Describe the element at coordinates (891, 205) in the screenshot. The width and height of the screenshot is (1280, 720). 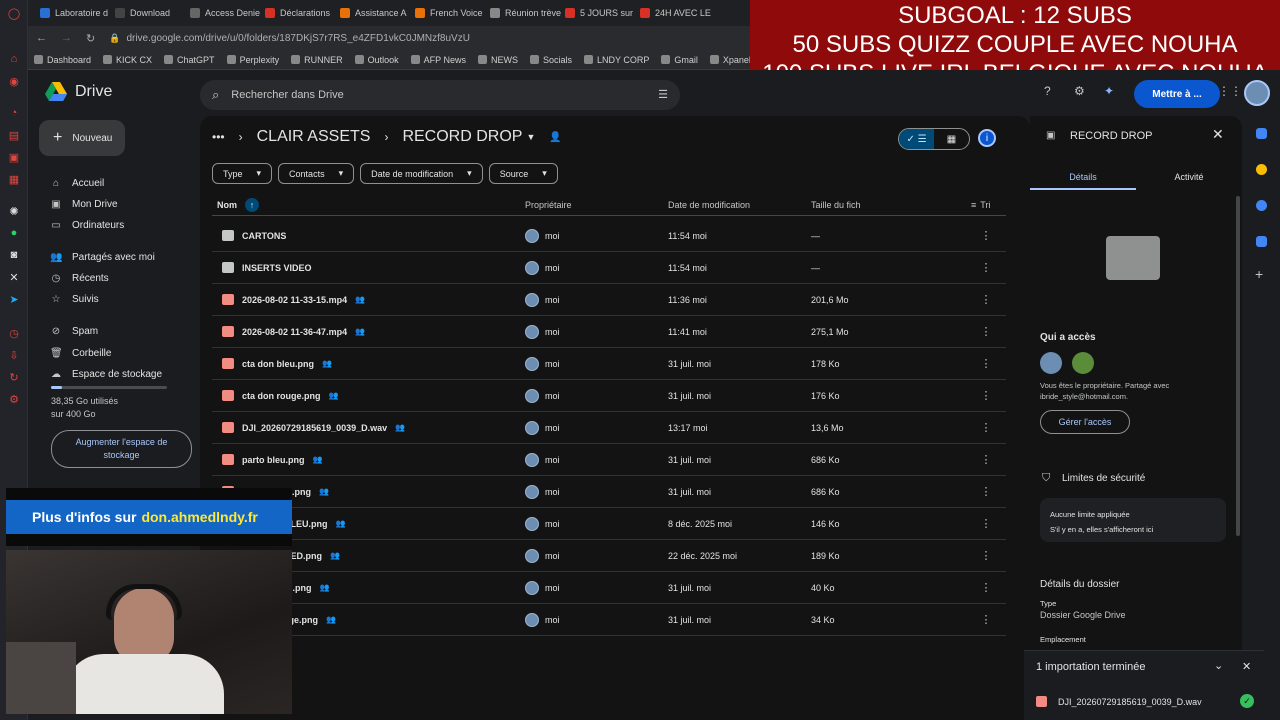
I see `column-size: Taille du fich` at that location.